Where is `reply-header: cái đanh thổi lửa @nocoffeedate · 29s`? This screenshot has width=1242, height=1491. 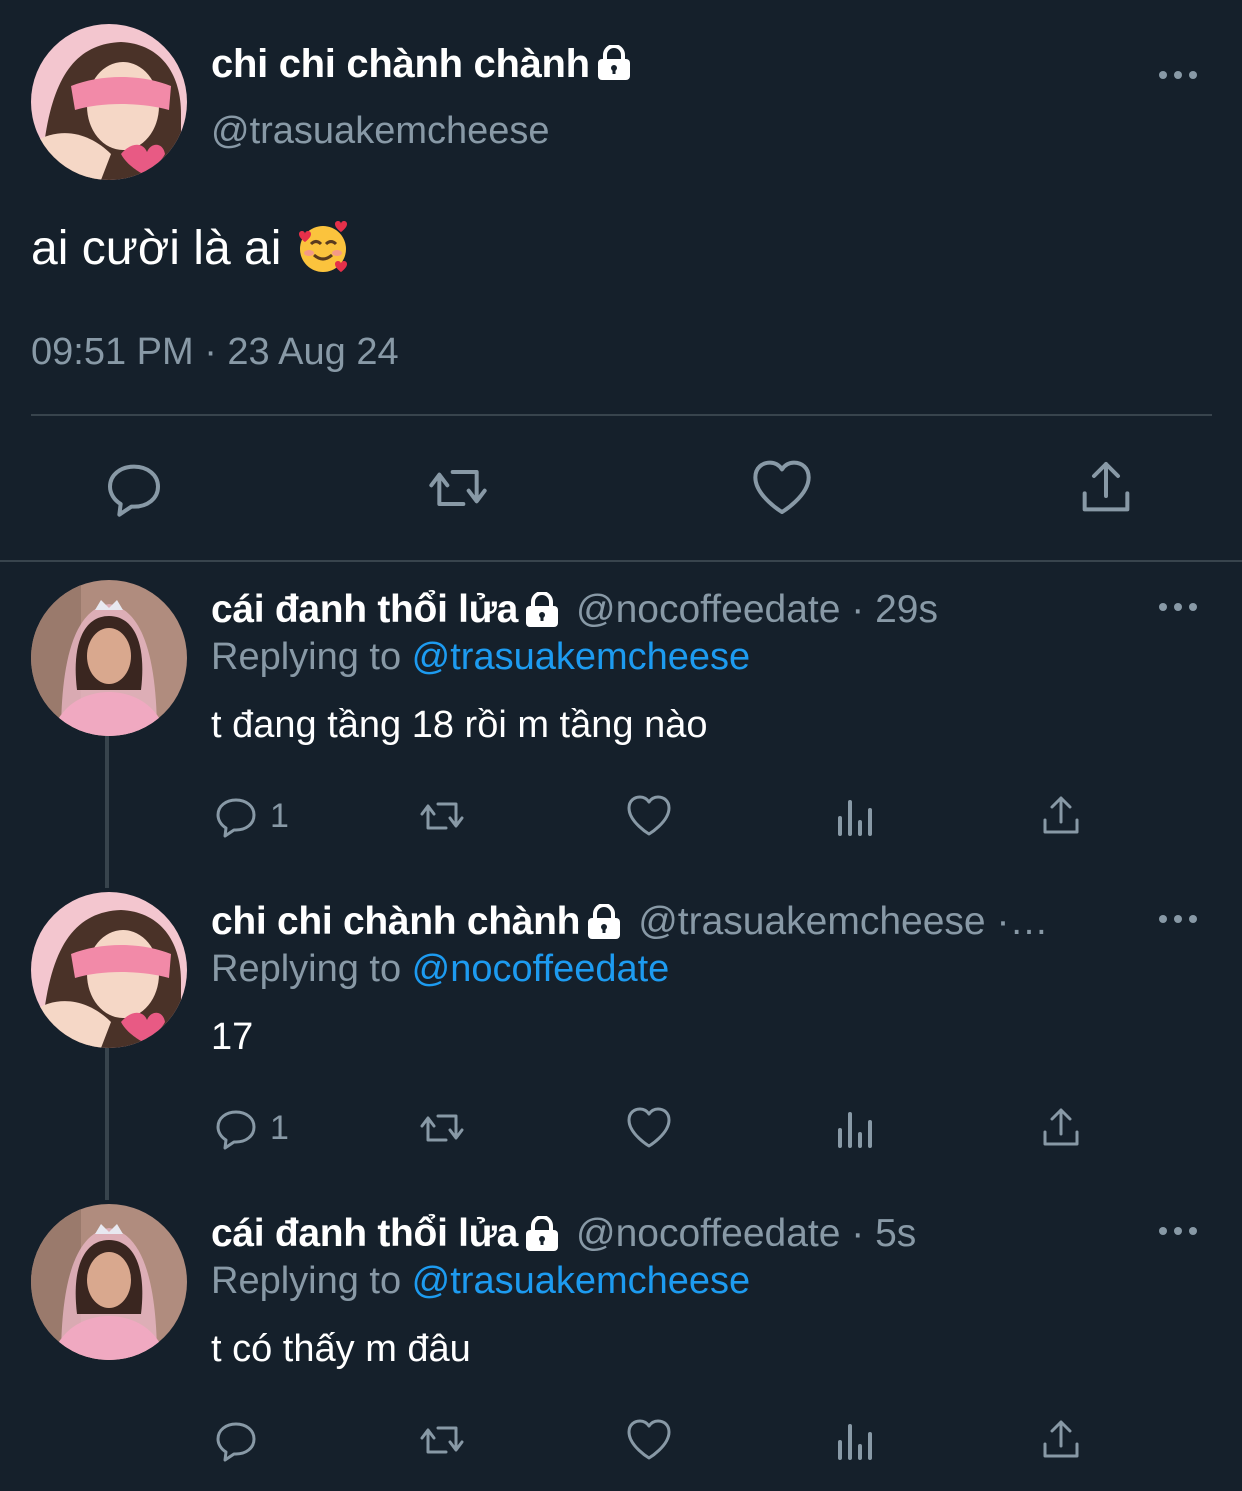 reply-header: cái đanh thổi lửa @nocoffeedate · 29s is located at coordinates (681, 610).